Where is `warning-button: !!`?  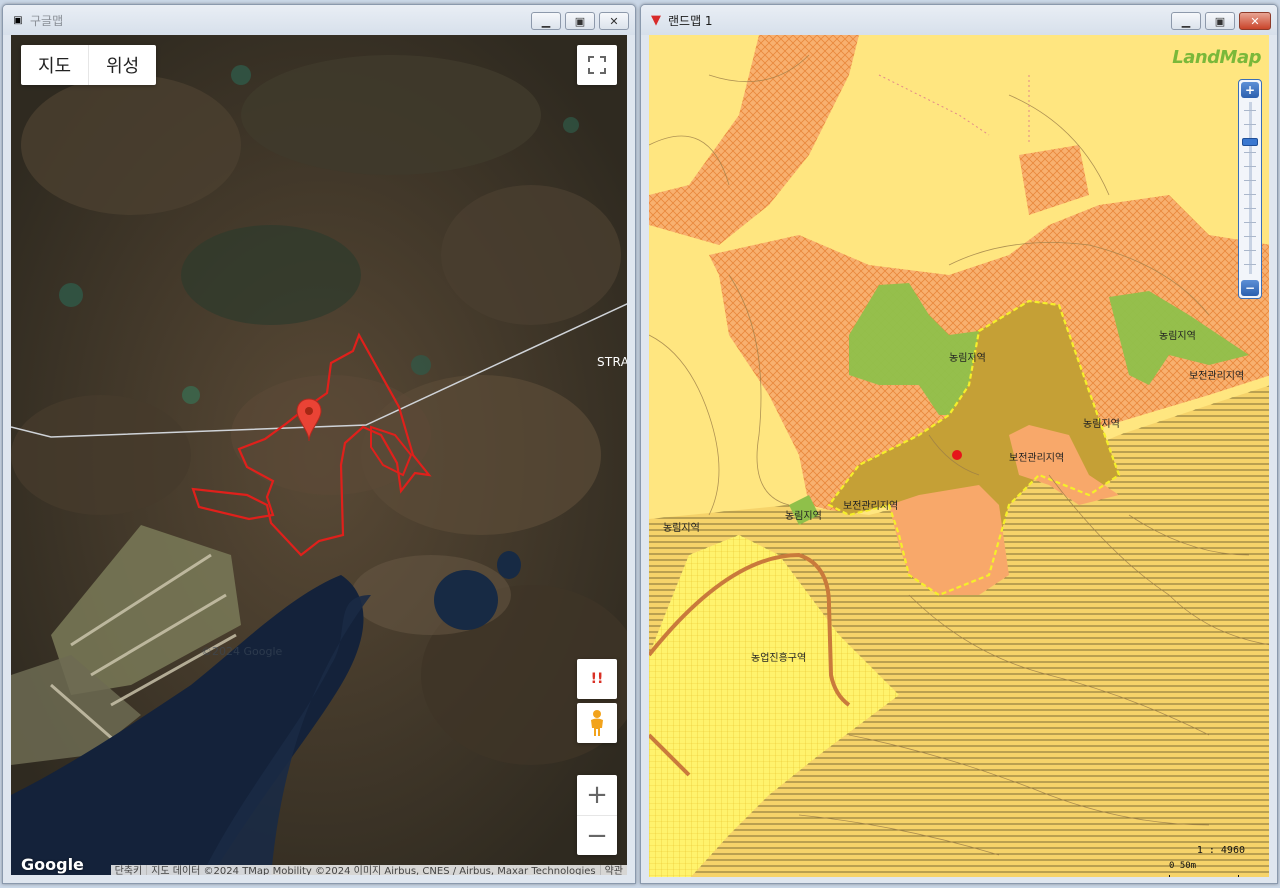 warning-button: !! is located at coordinates (597, 679).